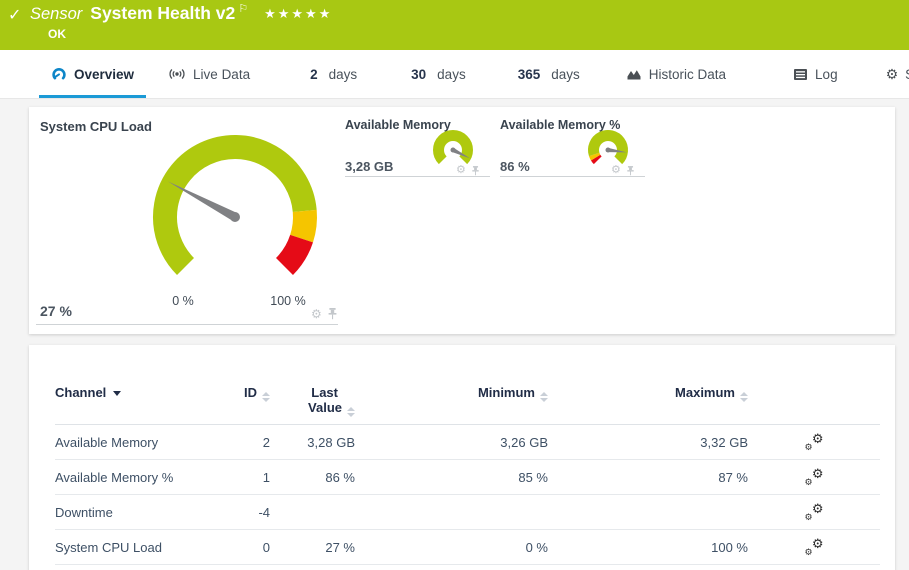 This screenshot has width=909, height=570. I want to click on channel-name: System CPU Load, so click(108, 547).